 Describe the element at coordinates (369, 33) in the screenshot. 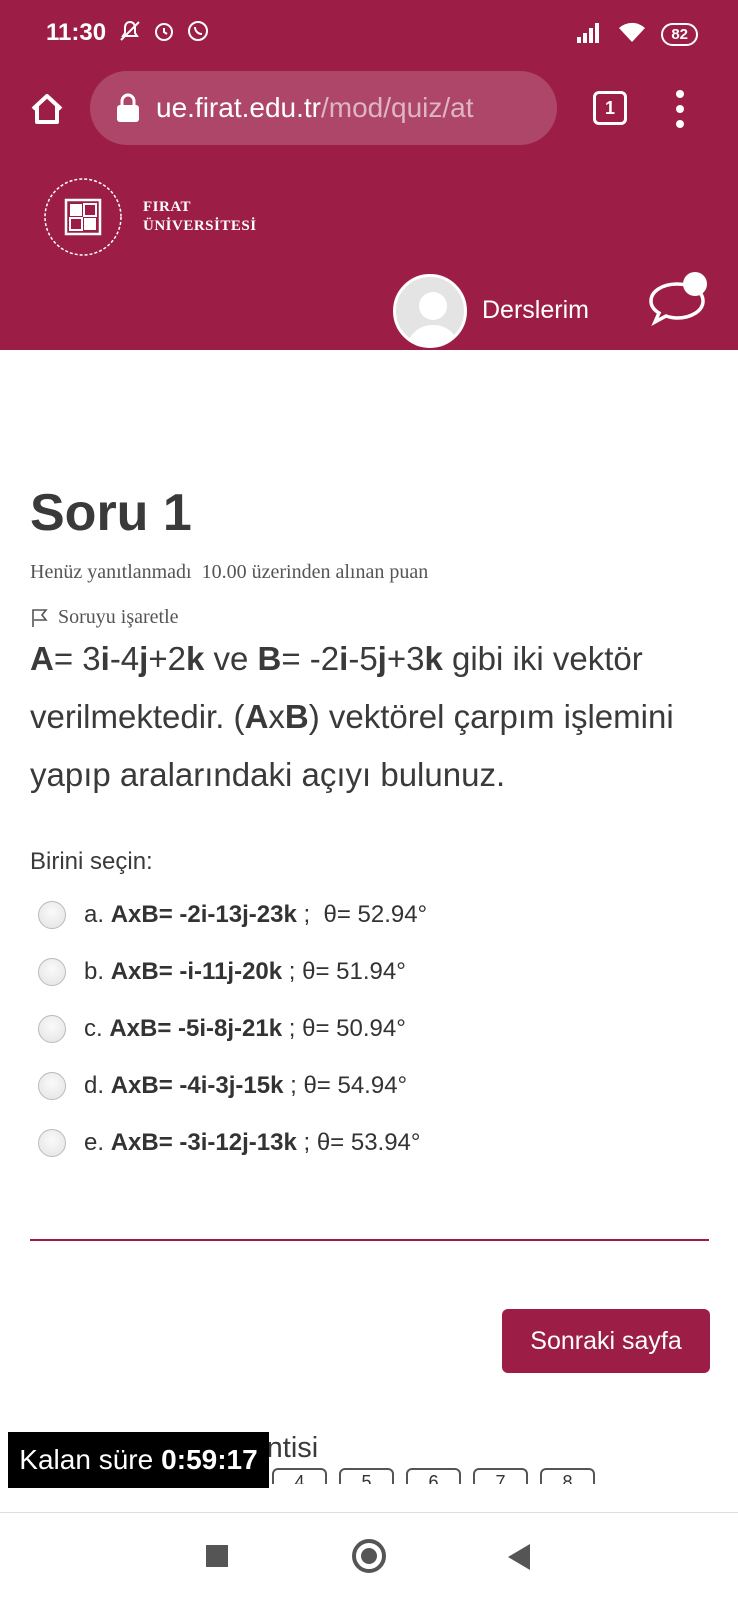

I see `status-bar: 11:30 82` at that location.